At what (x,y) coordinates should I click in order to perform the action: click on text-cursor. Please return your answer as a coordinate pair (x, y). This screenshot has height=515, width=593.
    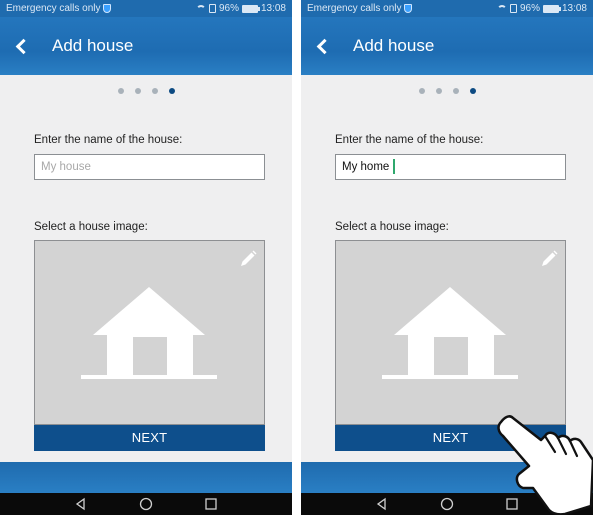
    Looking at the image, I should click on (394, 166).